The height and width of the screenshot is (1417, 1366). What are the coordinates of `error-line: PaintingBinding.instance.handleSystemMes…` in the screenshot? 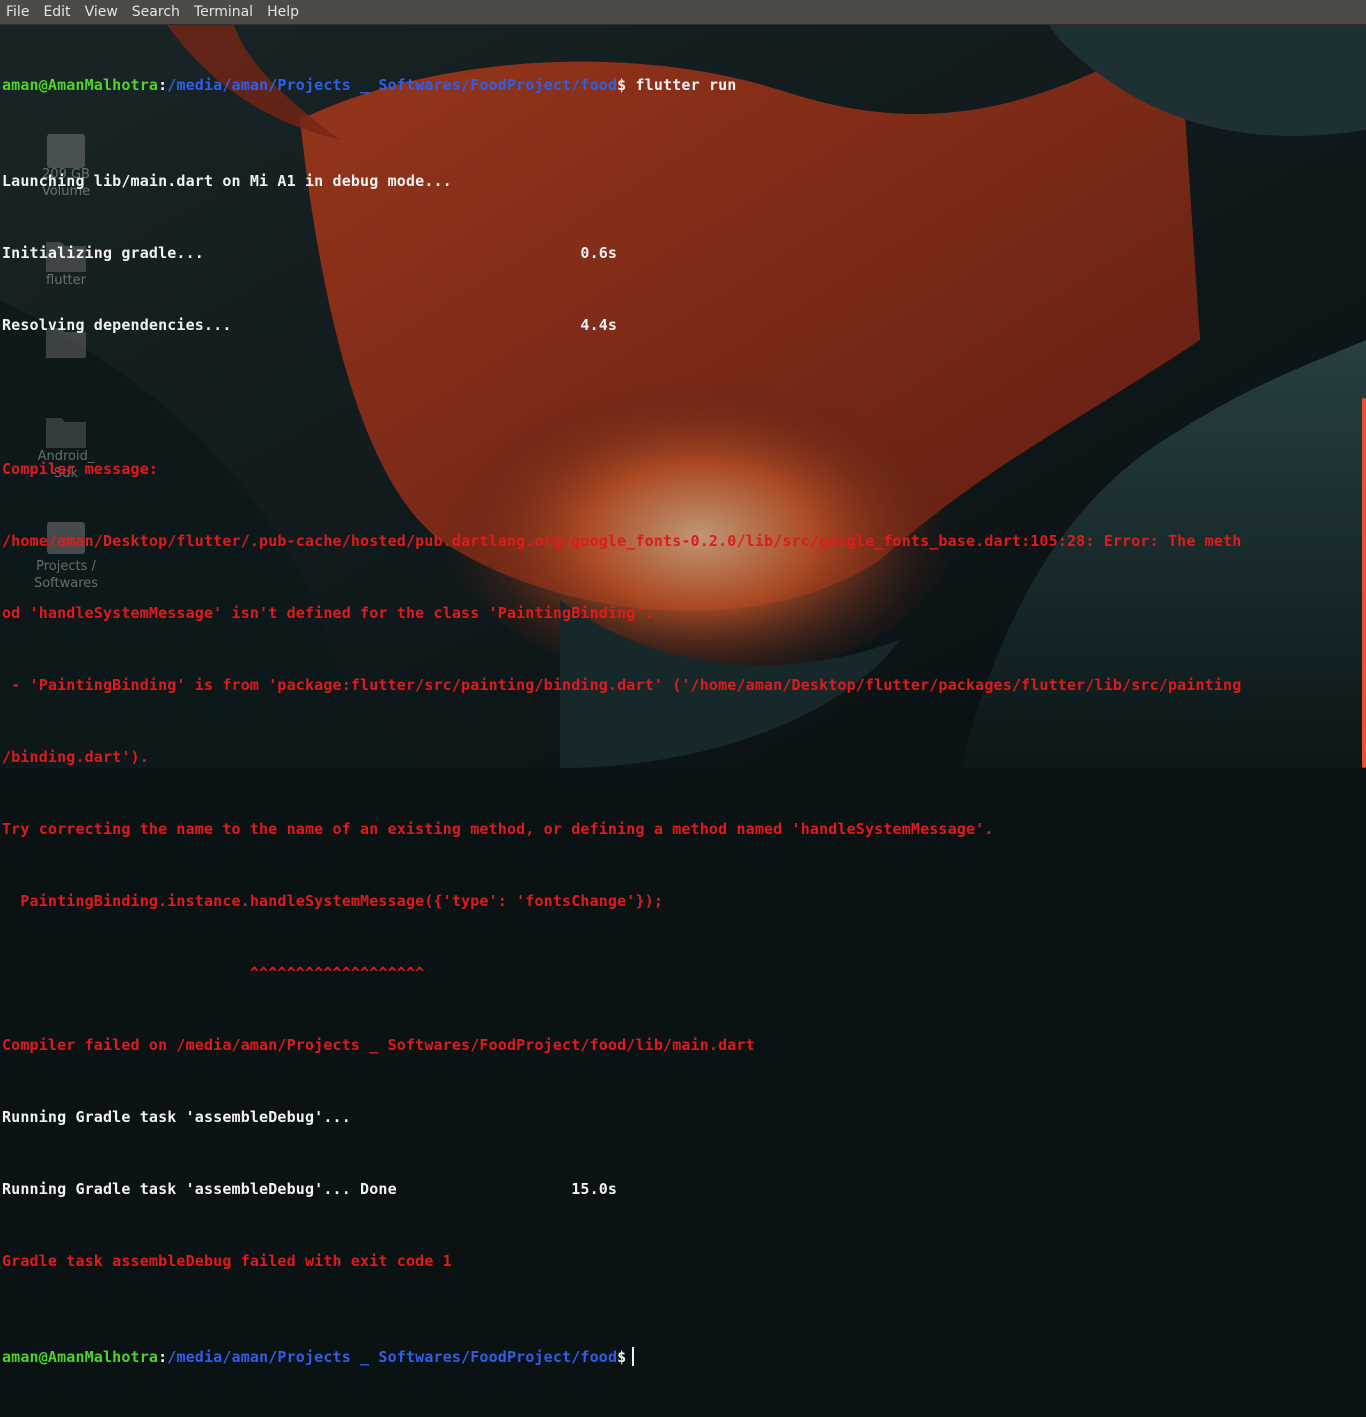 It's located at (333, 901).